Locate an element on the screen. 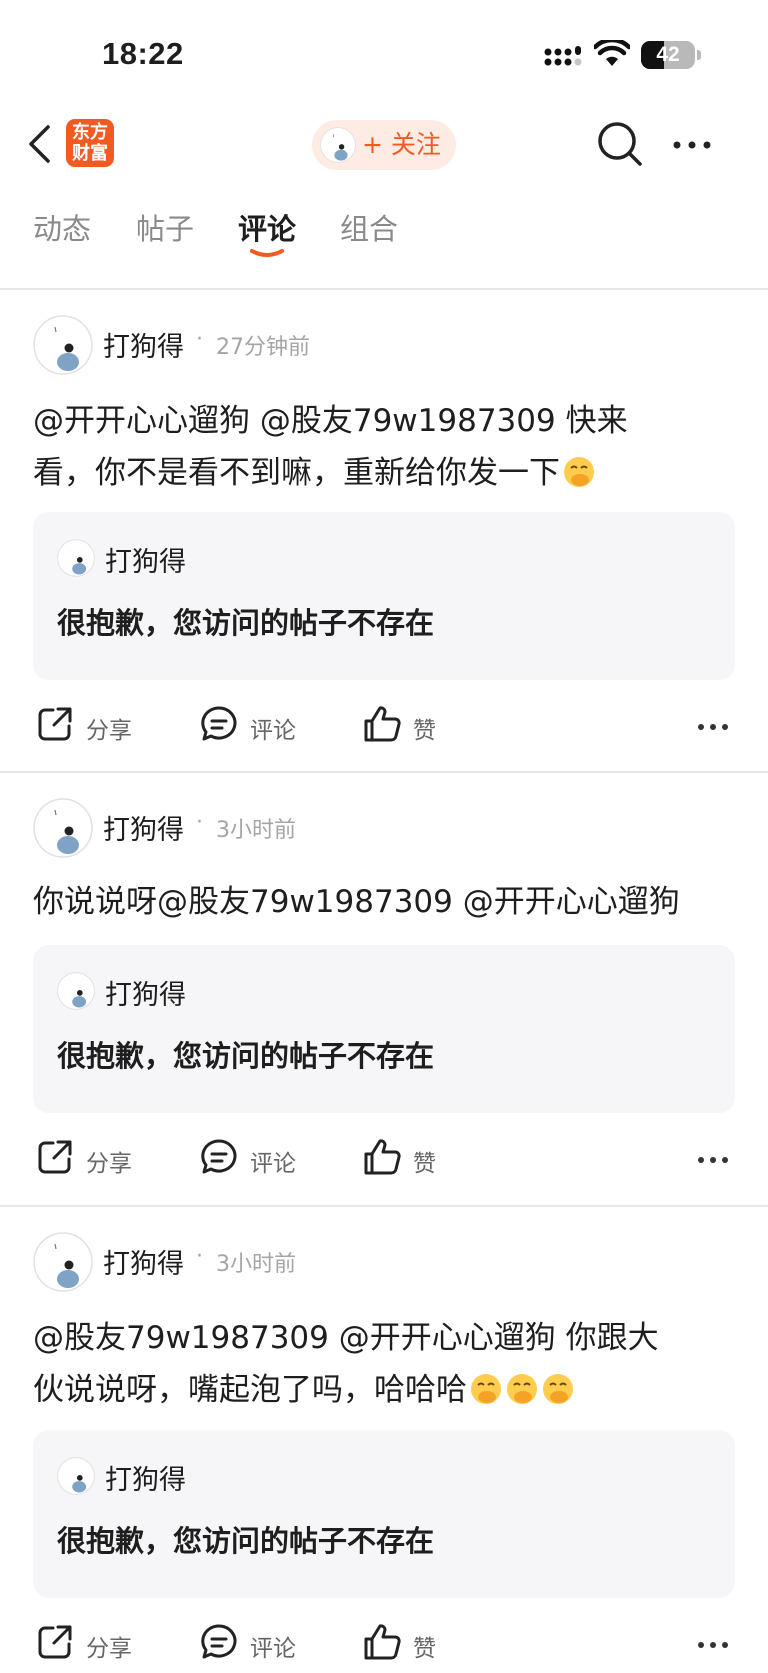 The width and height of the screenshot is (768, 1673). post-text-line: 看，你不是看不到嘛，重新给你发一下 is located at coordinates (296, 473).